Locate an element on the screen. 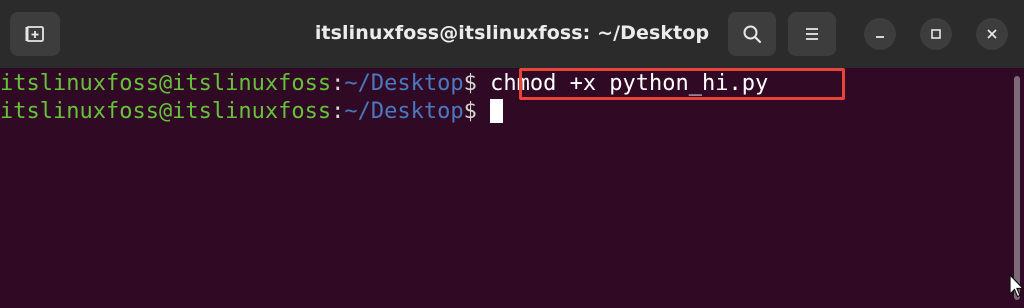  maximize-icon is located at coordinates (936, 34).